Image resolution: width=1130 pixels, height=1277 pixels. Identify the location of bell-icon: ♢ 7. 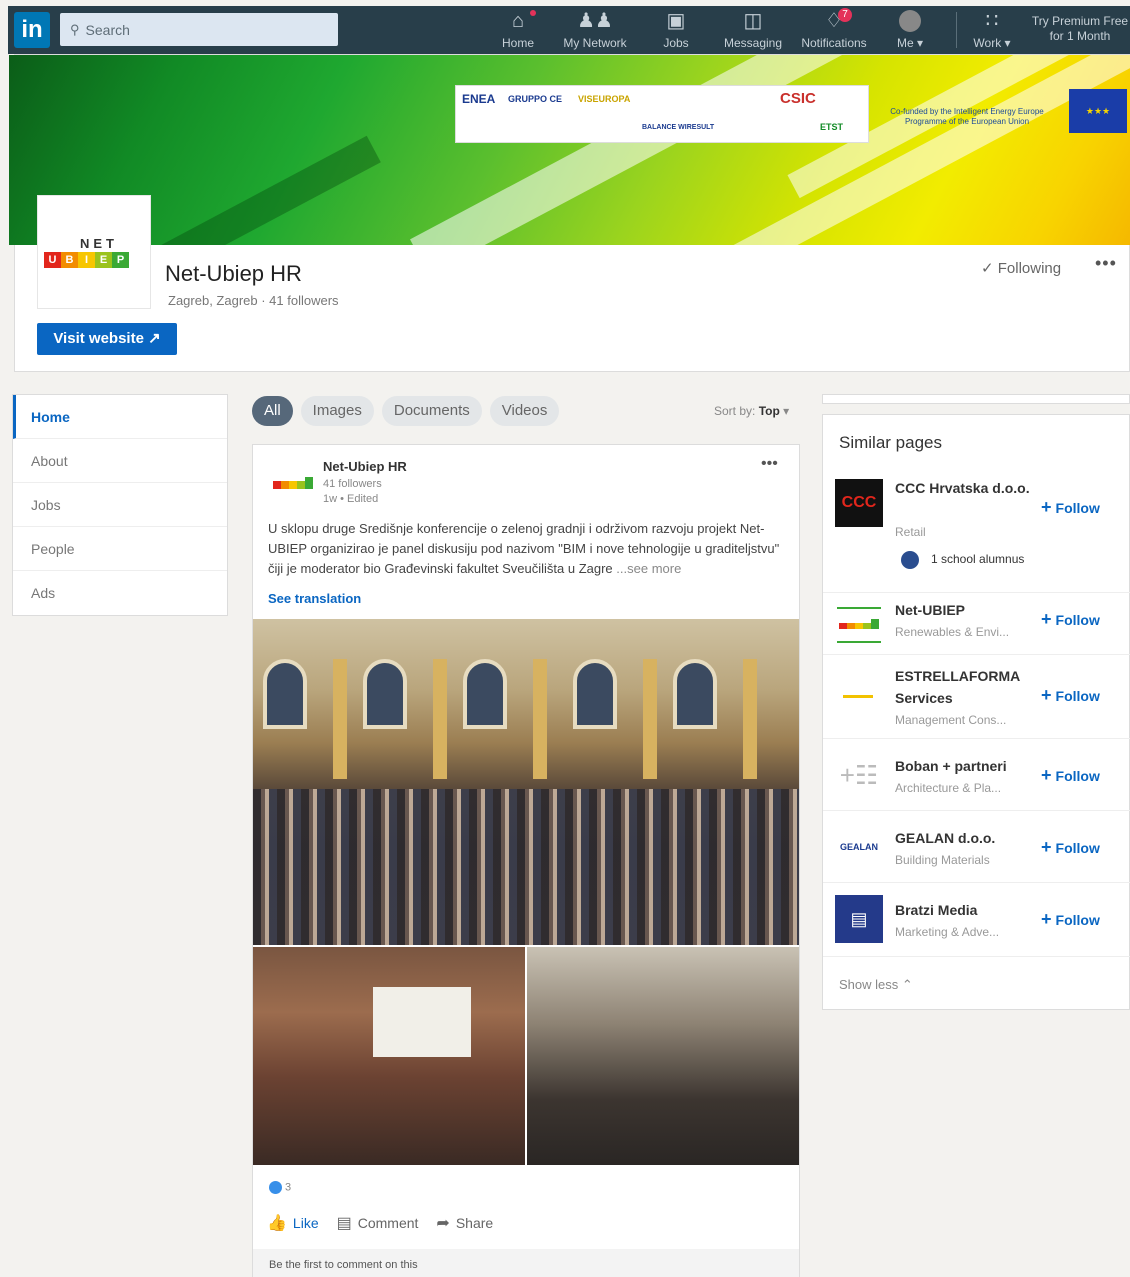
(834, 20).